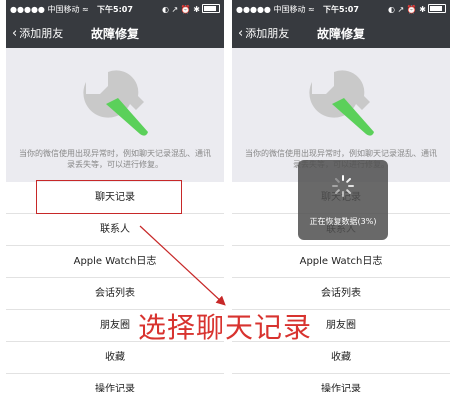  I want to click on loading-text: 正在恢复数据(3%), so click(343, 221).